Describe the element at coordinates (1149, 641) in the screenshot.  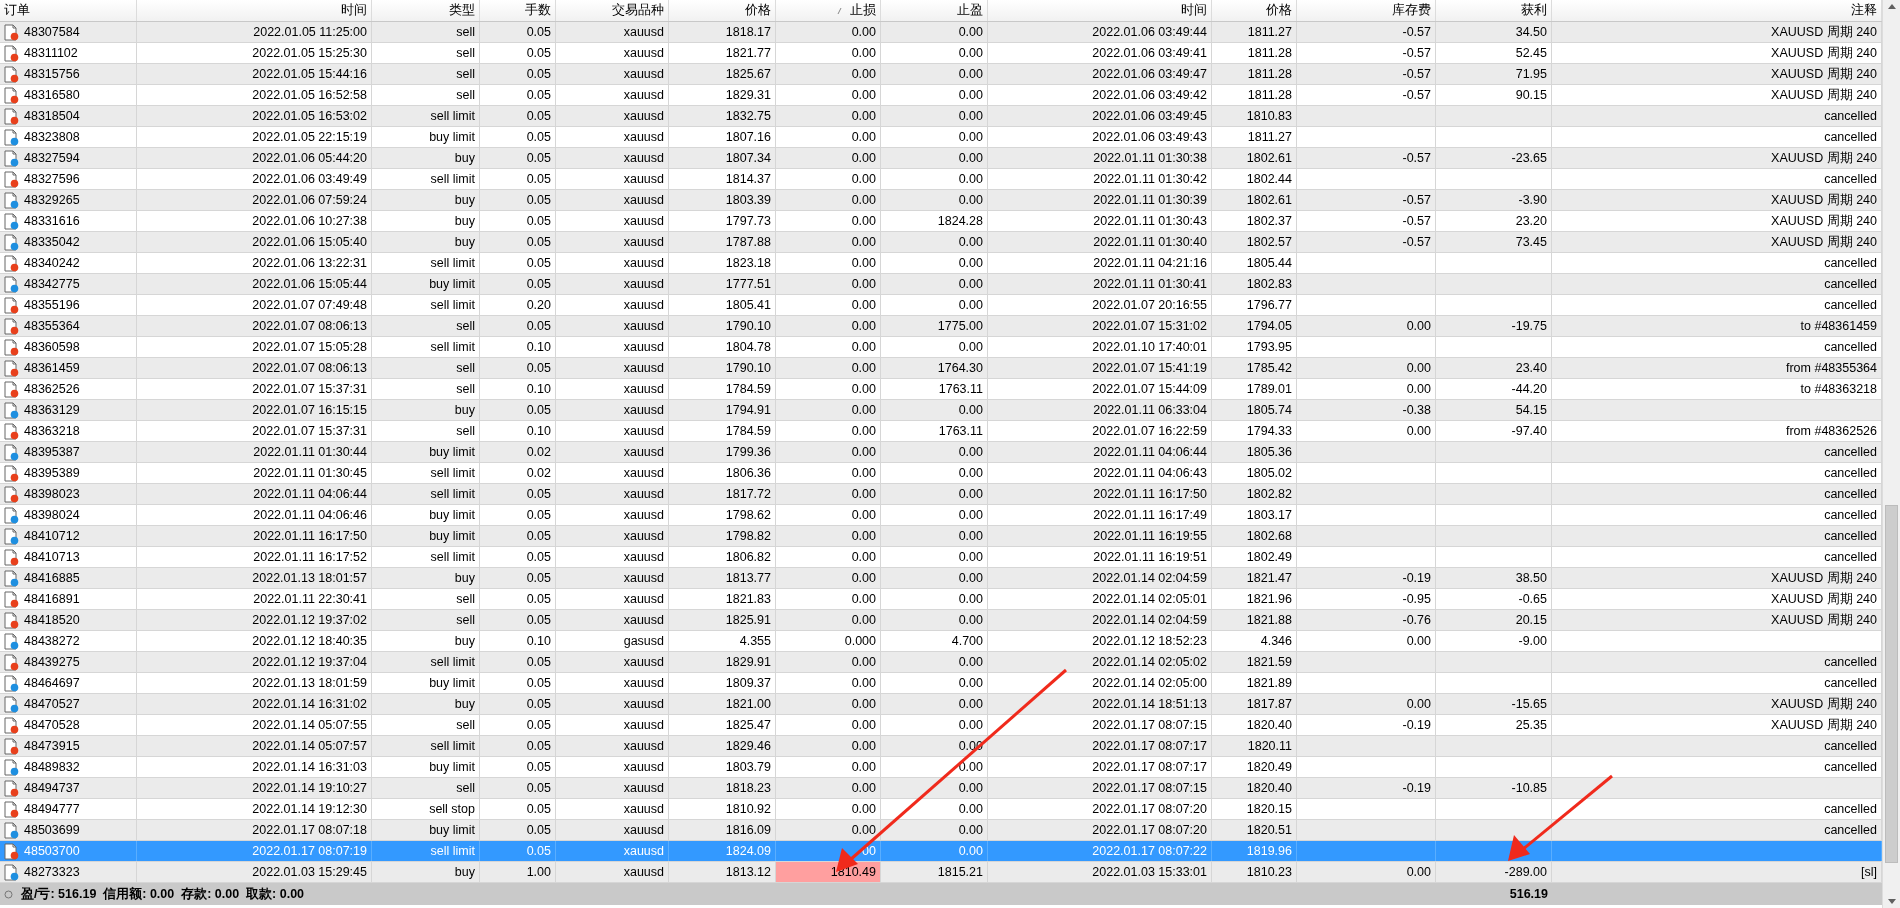
I see `table-cell-text: 2022.01.12 18:52:23` at that location.